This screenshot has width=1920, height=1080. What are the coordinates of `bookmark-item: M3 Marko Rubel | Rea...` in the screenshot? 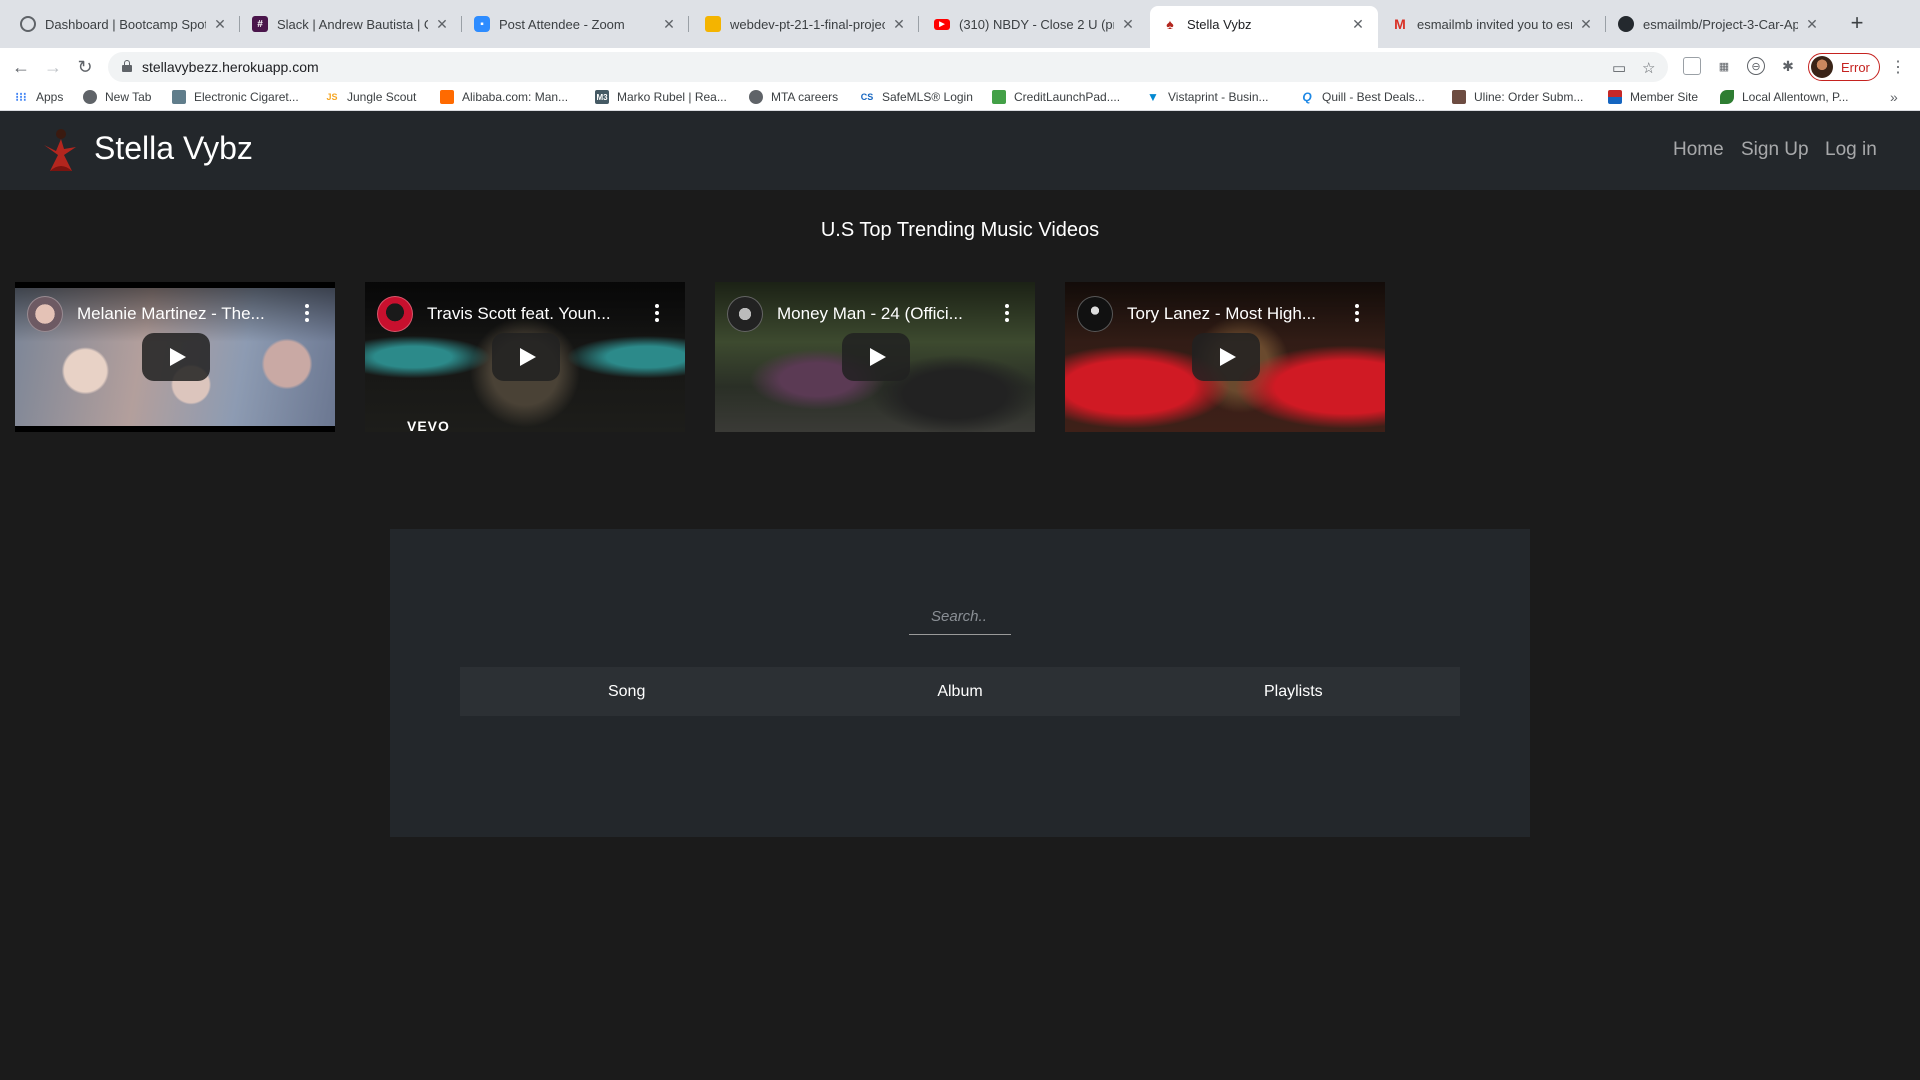 It's located at (661, 97).